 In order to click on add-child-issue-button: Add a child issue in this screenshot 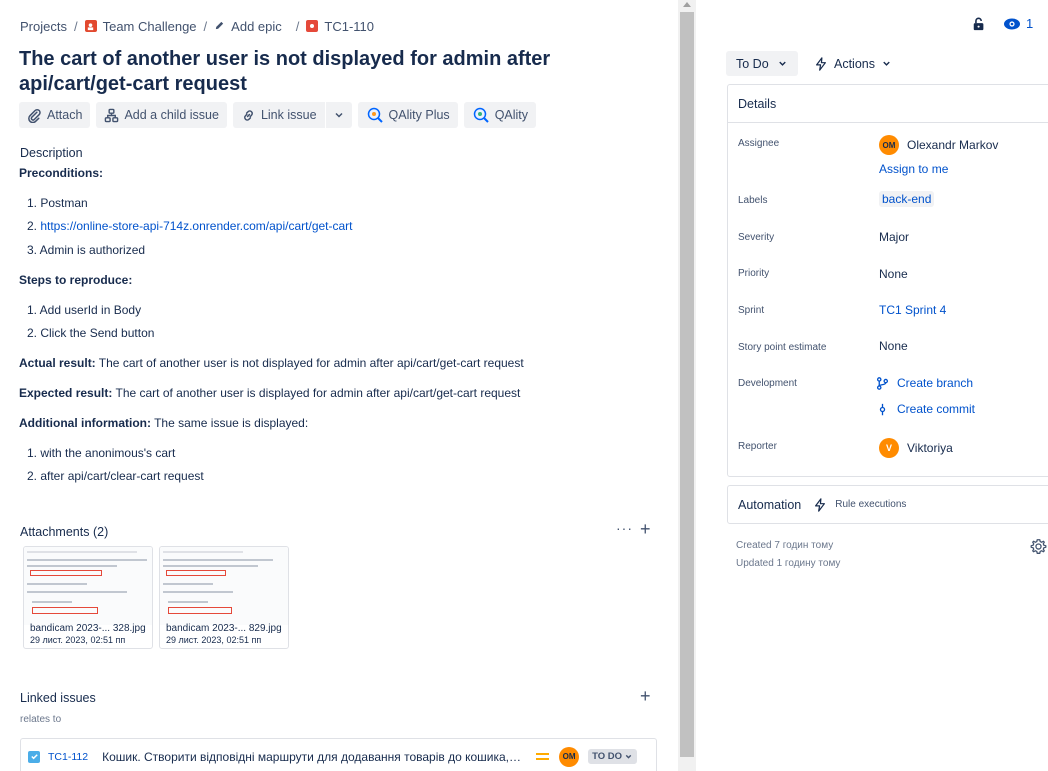, I will do `click(161, 115)`.